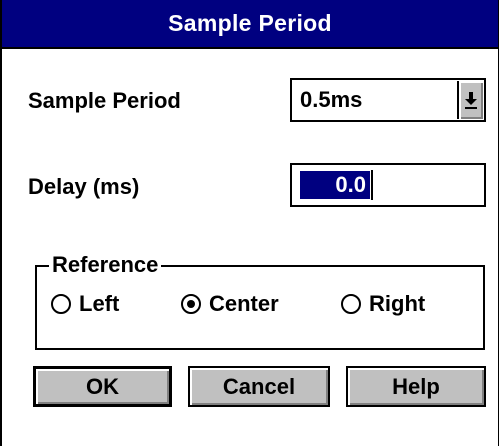  I want to click on dialog-title-bar: Sample Period, so click(250, 24).